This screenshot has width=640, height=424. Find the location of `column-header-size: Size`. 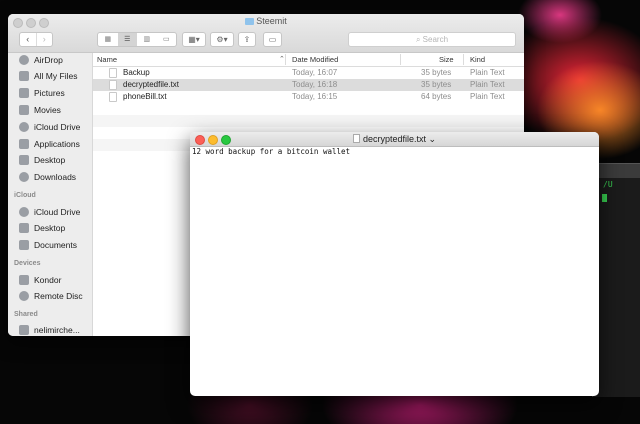

column-header-size: Size is located at coordinates (446, 59).